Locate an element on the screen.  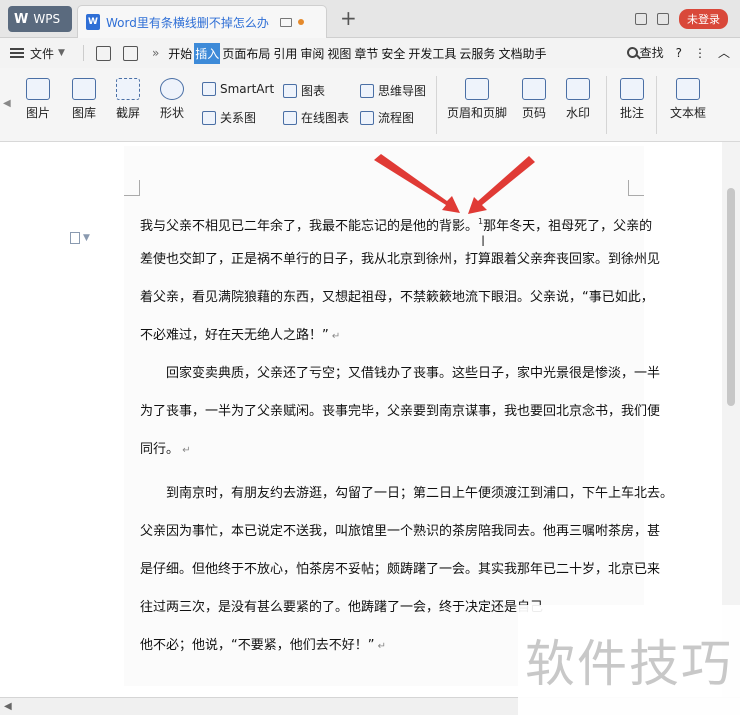
vertical-scroll-thumb is located at coordinates (731, 297).